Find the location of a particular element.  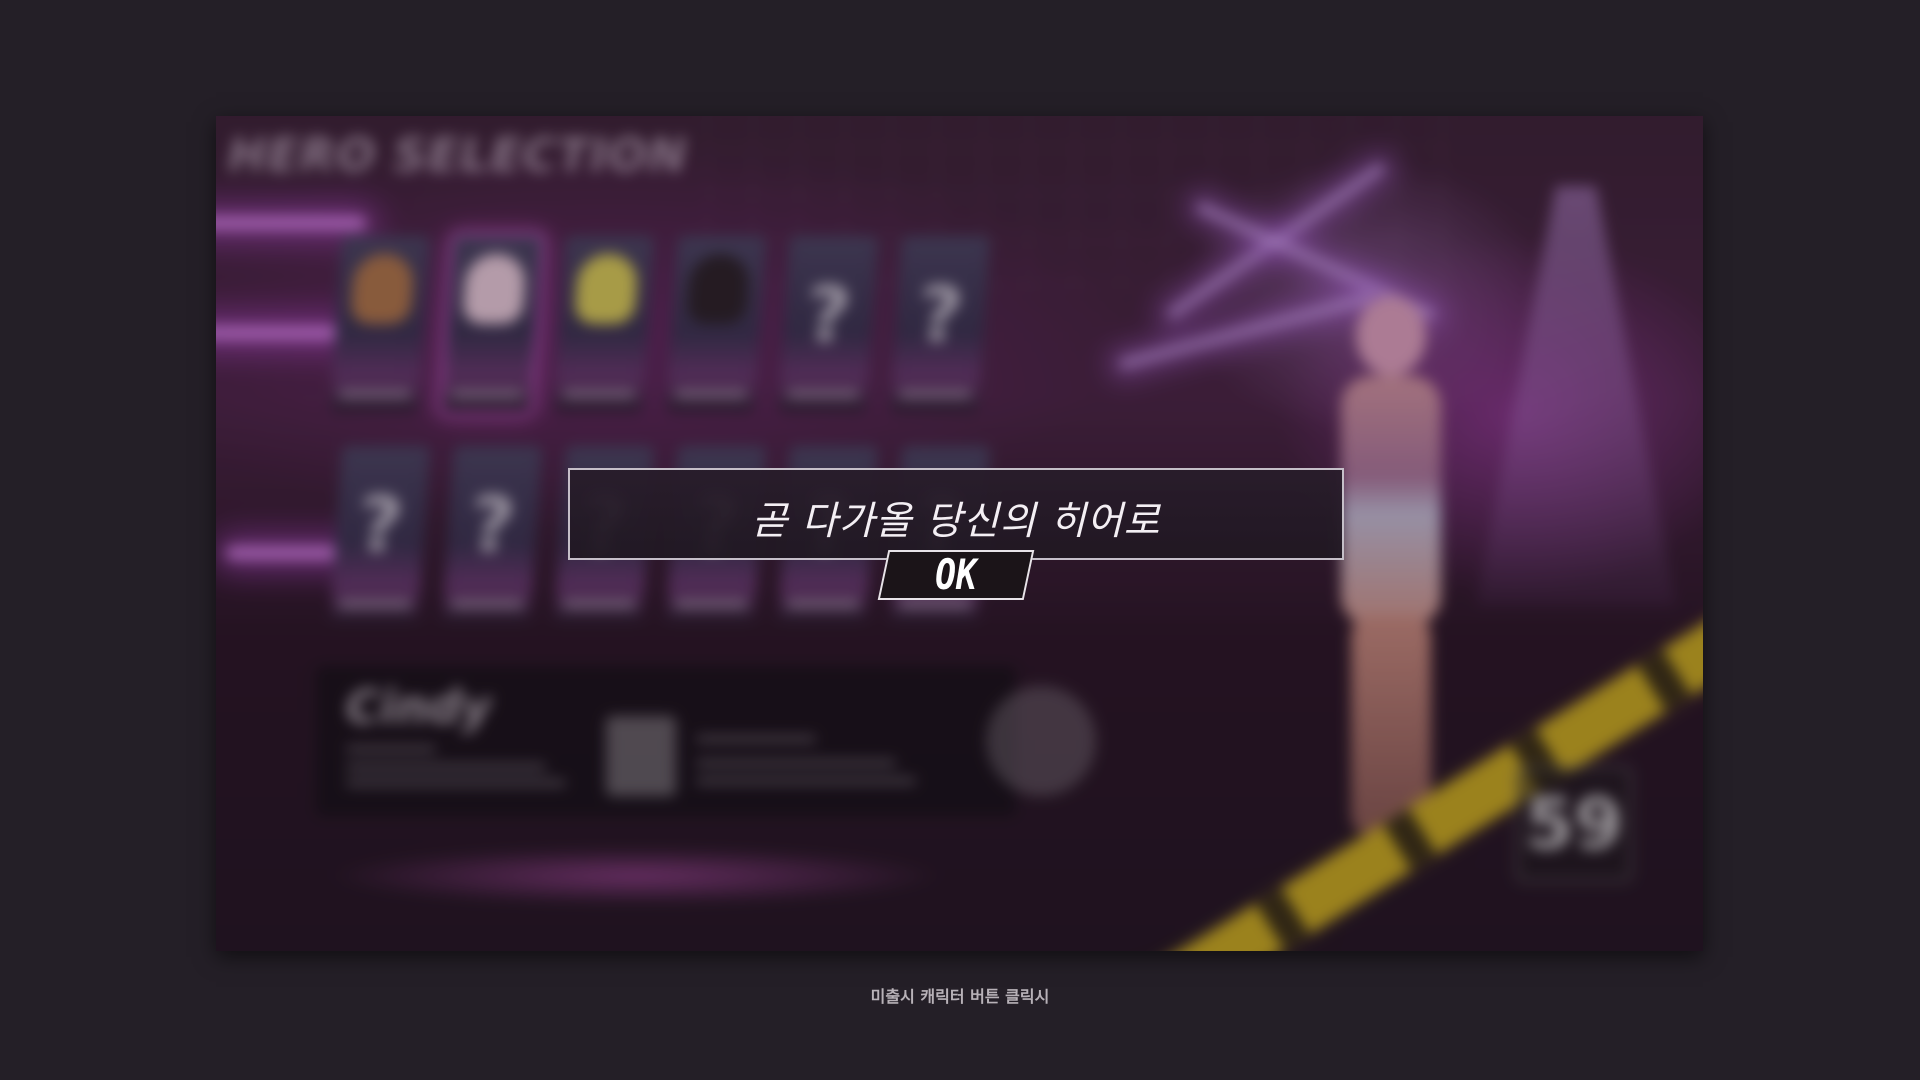

ok-button: OK is located at coordinates (956, 575).